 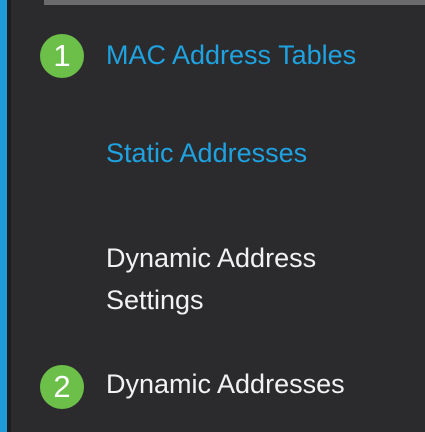 I want to click on menu-item-mac-address-tables: MAC Address Tables, so click(x=231, y=55).